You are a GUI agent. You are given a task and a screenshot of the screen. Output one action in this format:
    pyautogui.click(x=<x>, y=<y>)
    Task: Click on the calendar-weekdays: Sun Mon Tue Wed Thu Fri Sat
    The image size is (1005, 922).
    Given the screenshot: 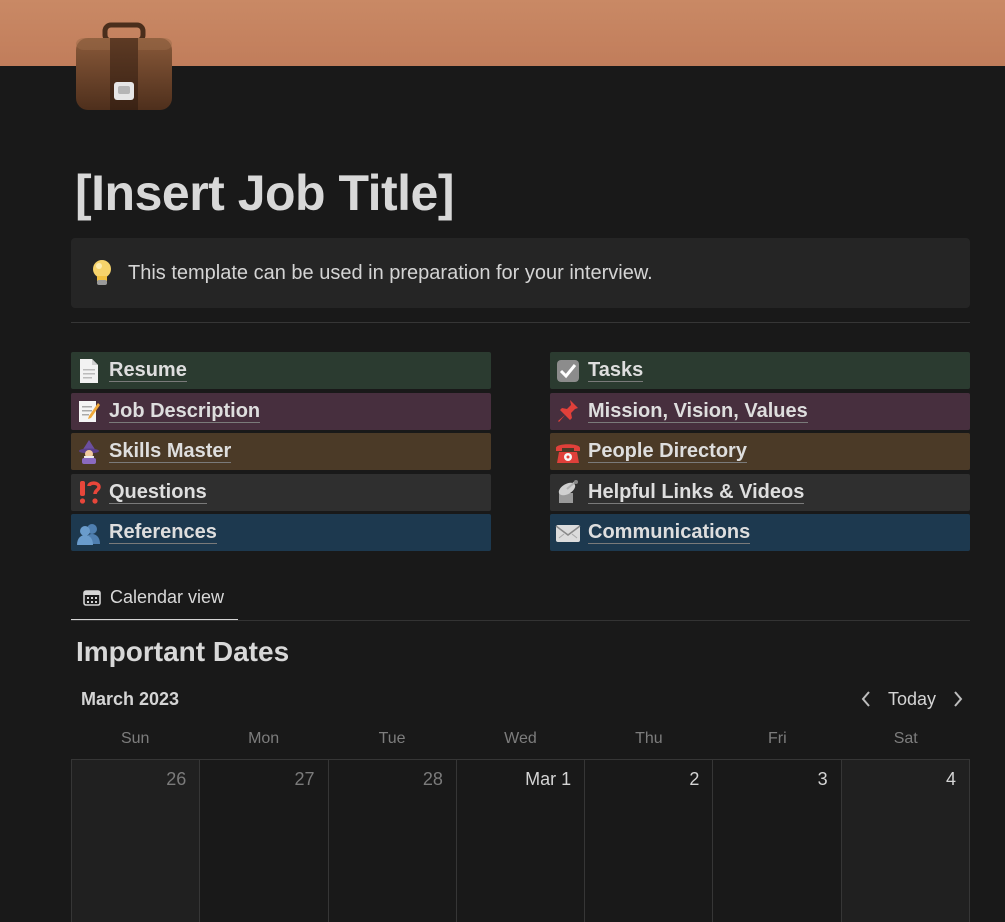 What is the action you would take?
    pyautogui.click(x=520, y=739)
    